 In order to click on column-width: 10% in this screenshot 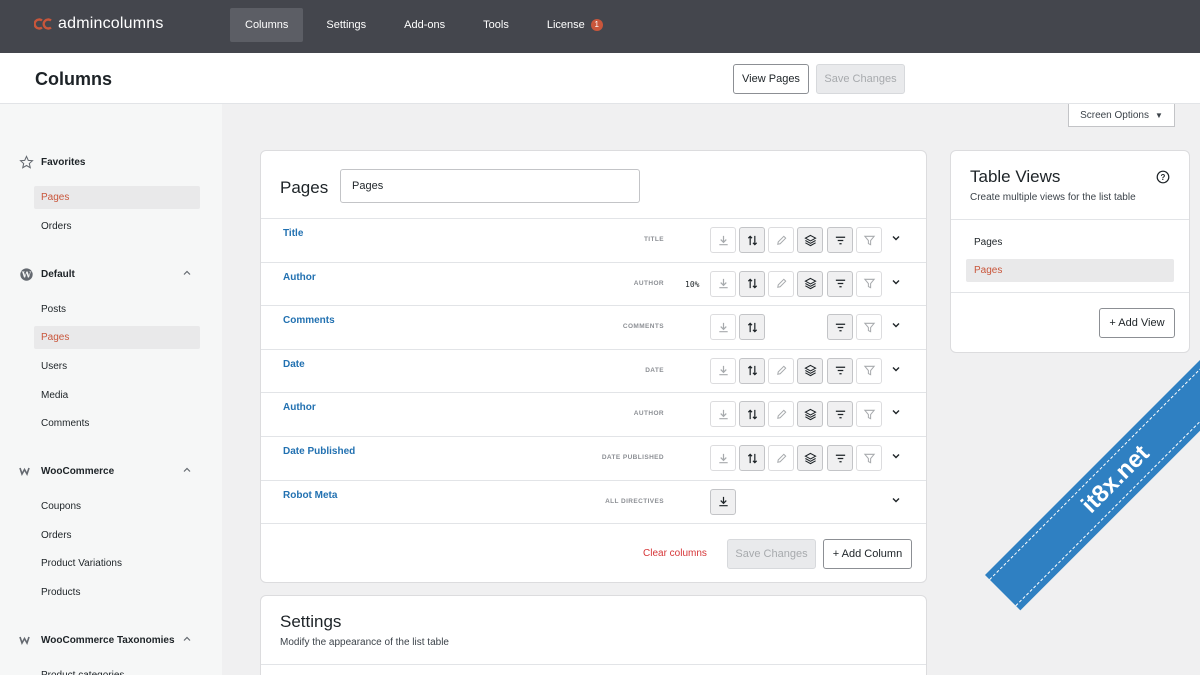, I will do `click(692, 284)`.